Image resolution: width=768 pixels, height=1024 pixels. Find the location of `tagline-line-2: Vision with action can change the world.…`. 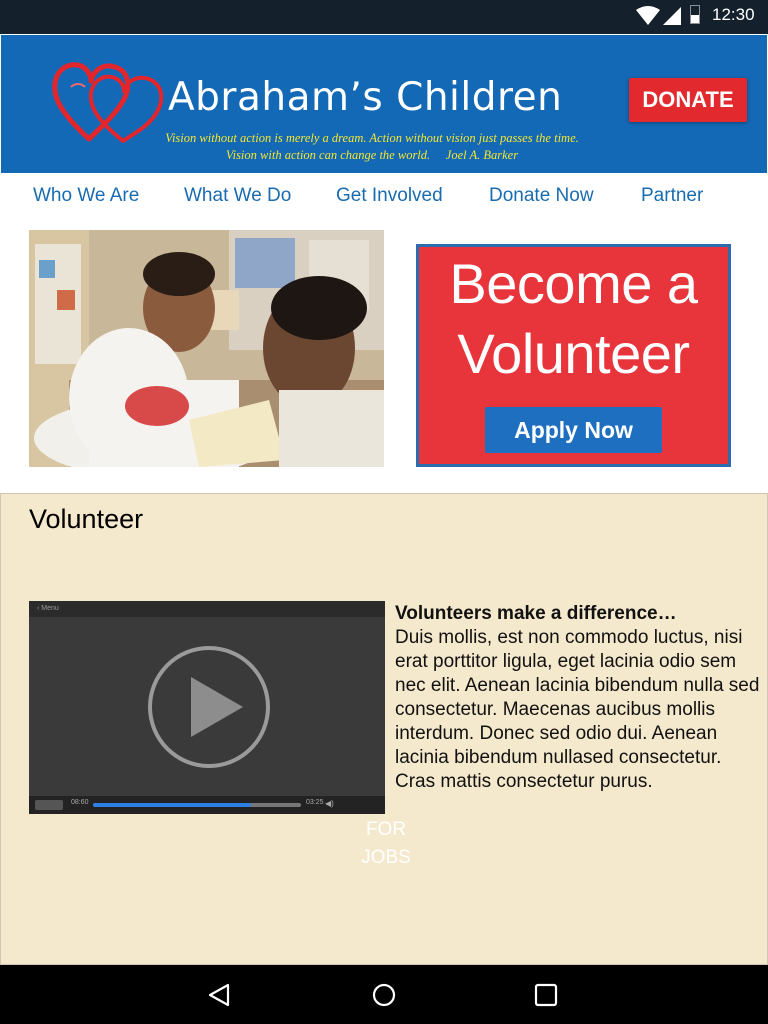

tagline-line-2: Vision with action can change the world.… is located at coordinates (372, 155).